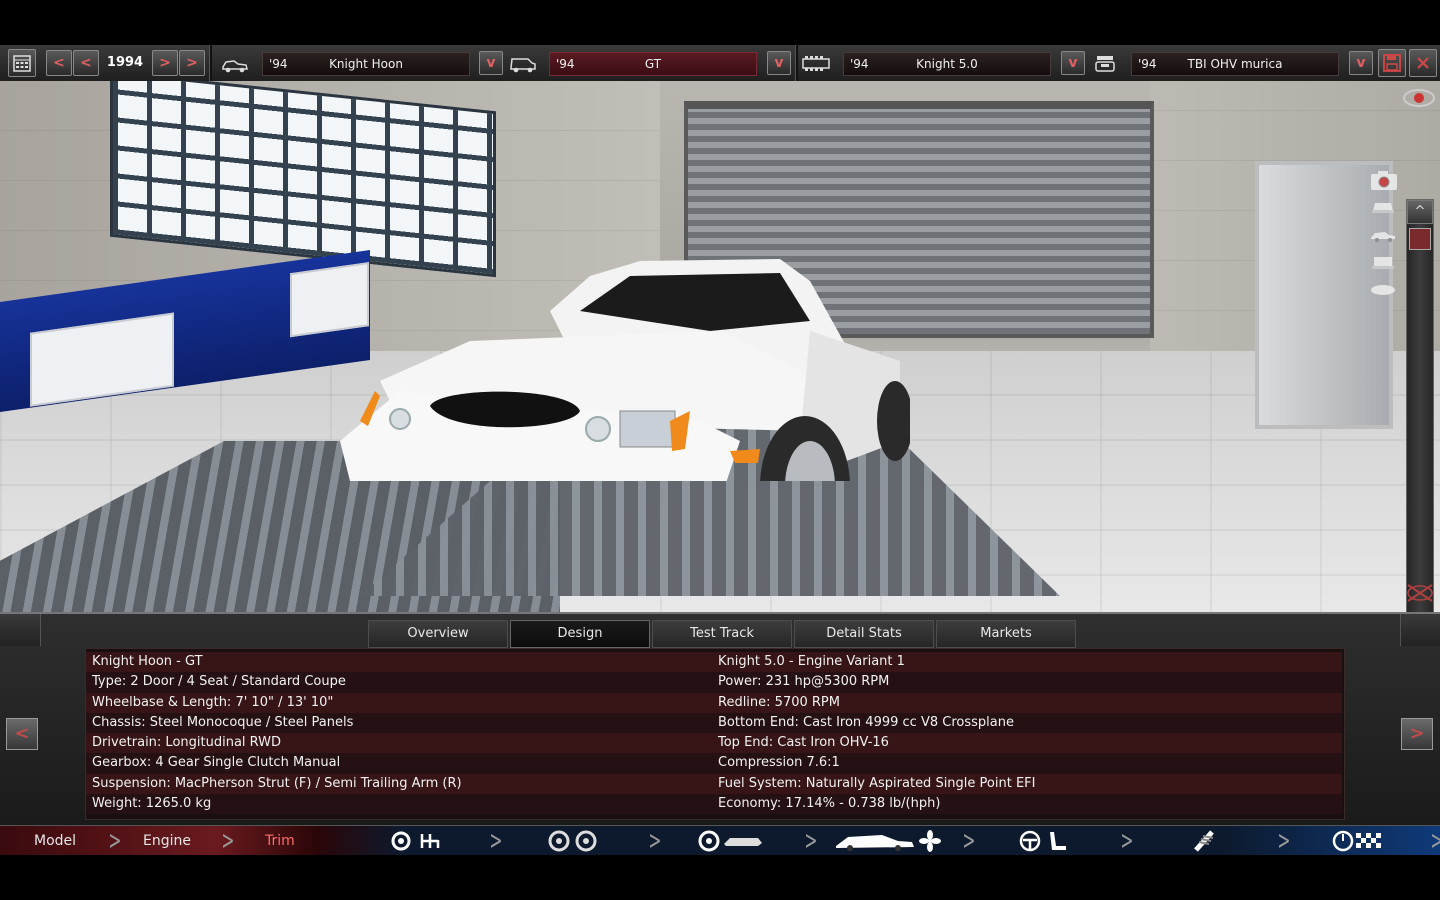 This screenshot has height=900, width=1440. What do you see at coordinates (1383, 179) in the screenshot?
I see `camera-icon` at bounding box center [1383, 179].